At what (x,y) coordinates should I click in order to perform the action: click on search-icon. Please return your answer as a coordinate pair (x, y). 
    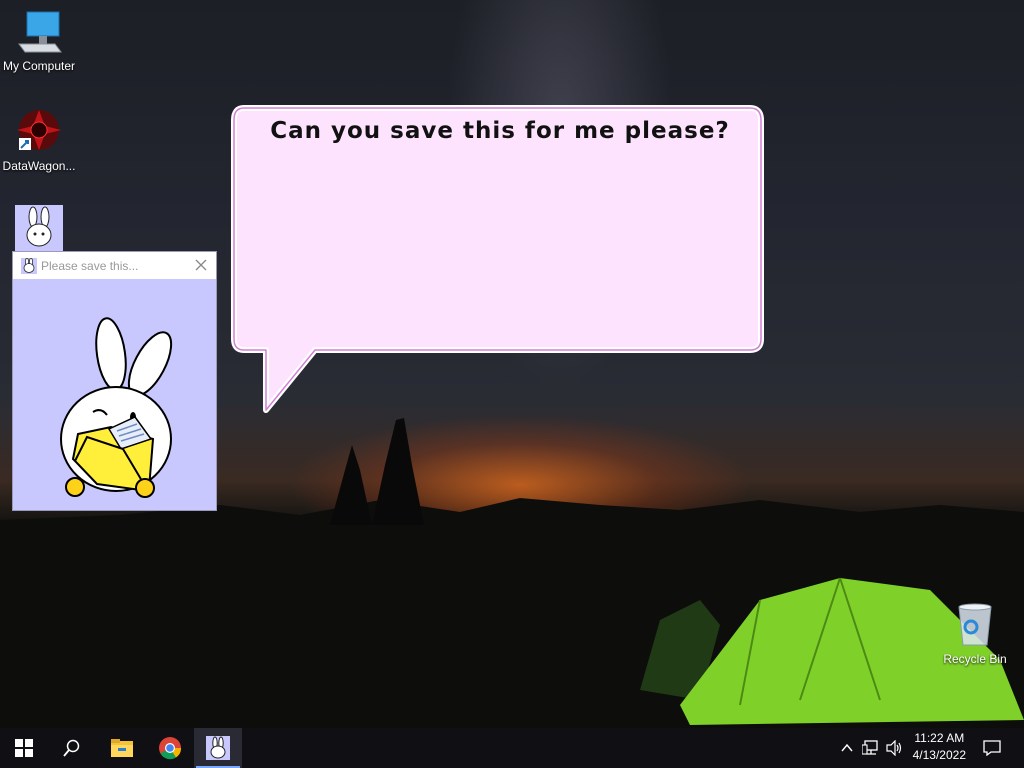
    Looking at the image, I should click on (71, 748).